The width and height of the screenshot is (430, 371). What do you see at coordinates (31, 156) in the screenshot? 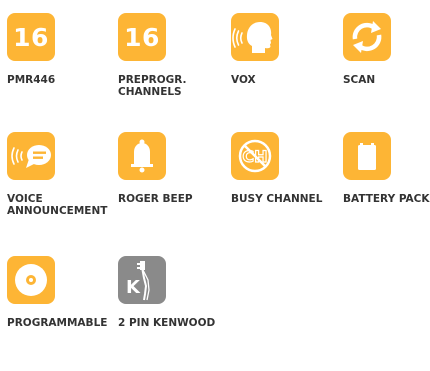
I see `speech-bubble-icon` at bounding box center [31, 156].